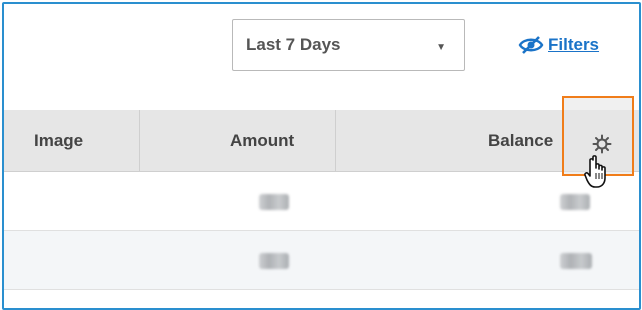 The height and width of the screenshot is (310, 642). What do you see at coordinates (531, 45) in the screenshot?
I see `eye-slash-icon` at bounding box center [531, 45].